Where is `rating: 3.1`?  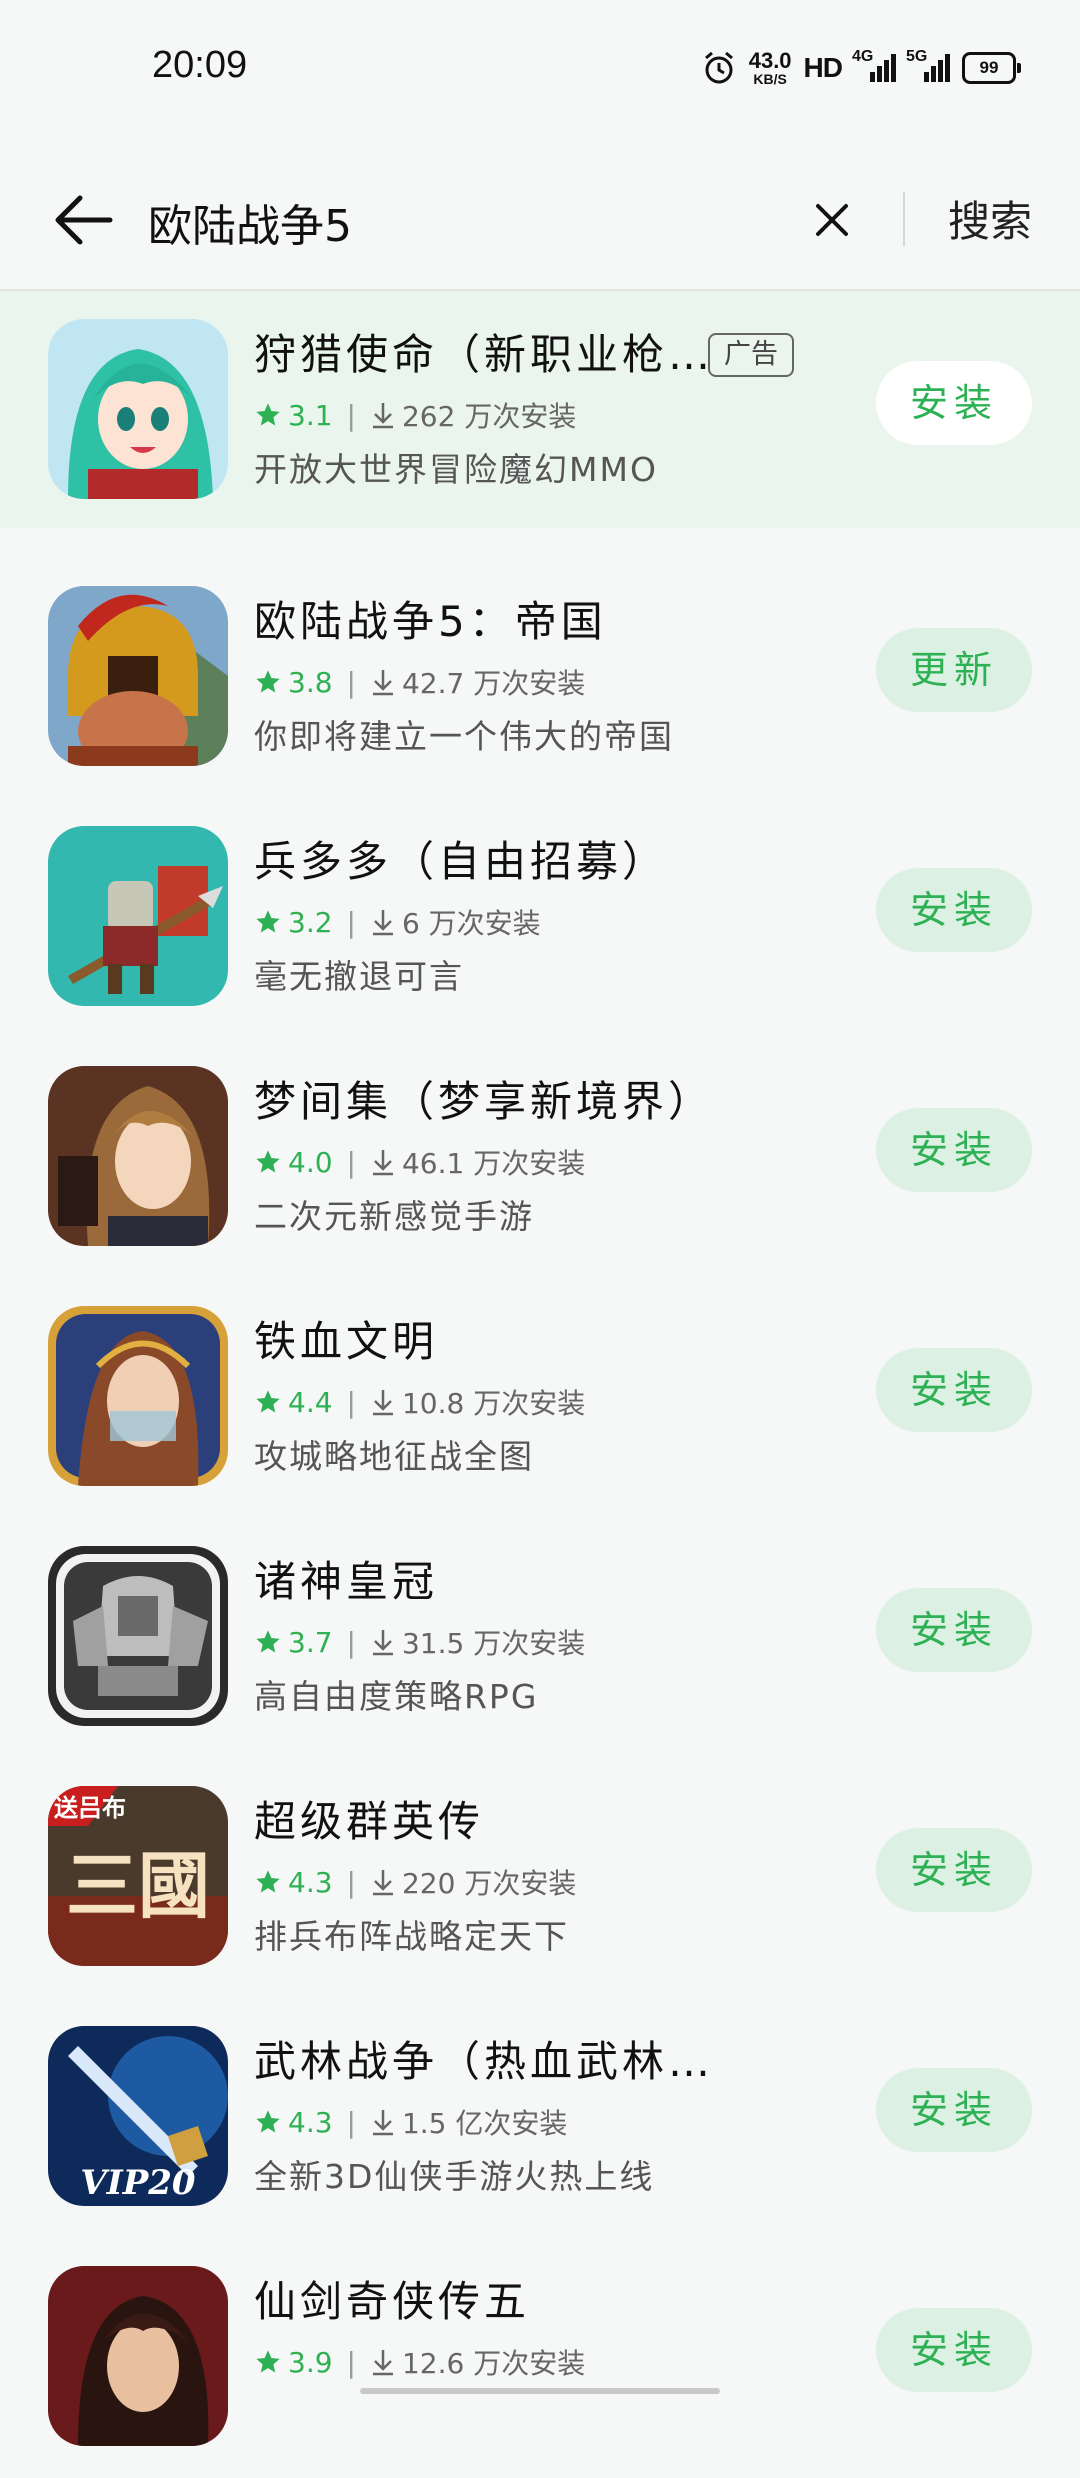
rating: 3.1 is located at coordinates (310, 415).